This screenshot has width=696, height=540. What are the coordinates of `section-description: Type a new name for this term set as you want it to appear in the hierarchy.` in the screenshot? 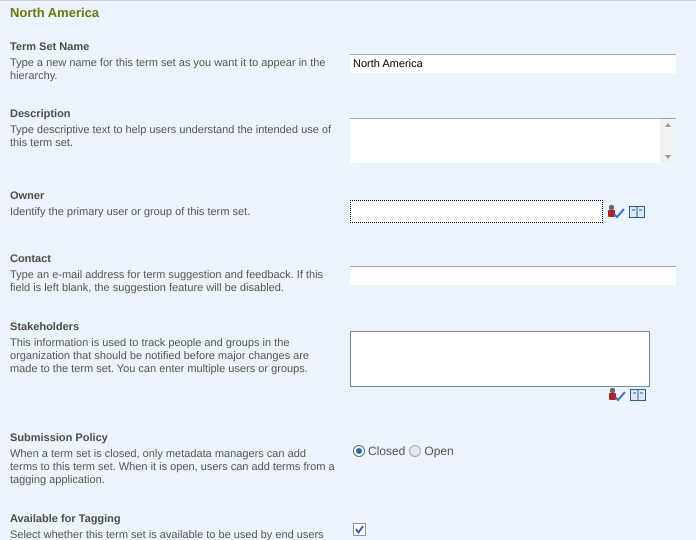 It's located at (168, 70).